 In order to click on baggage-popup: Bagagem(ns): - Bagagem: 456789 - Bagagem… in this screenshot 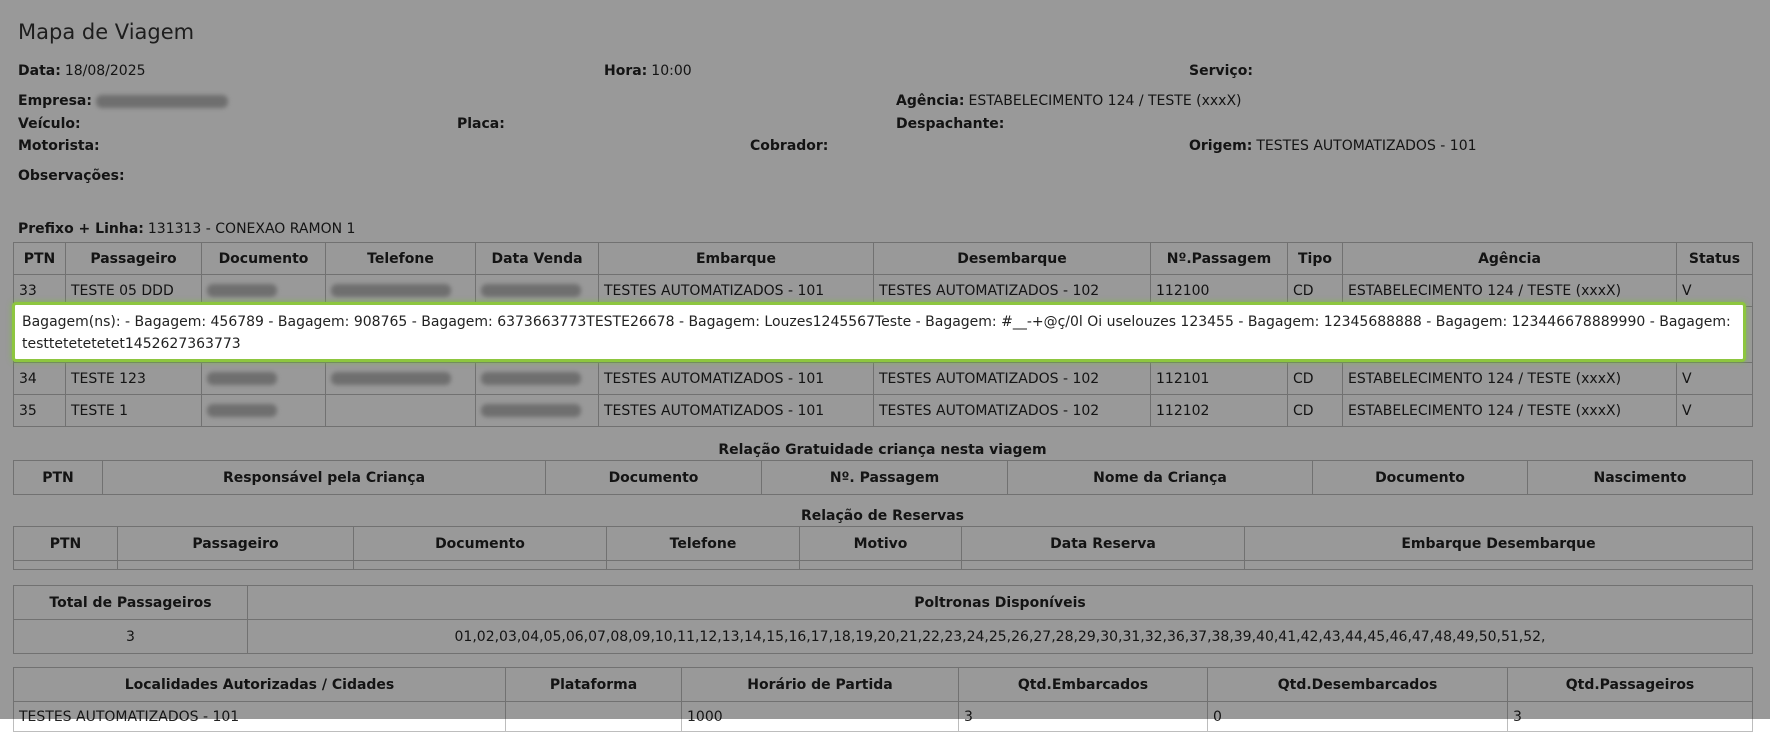, I will do `click(879, 332)`.